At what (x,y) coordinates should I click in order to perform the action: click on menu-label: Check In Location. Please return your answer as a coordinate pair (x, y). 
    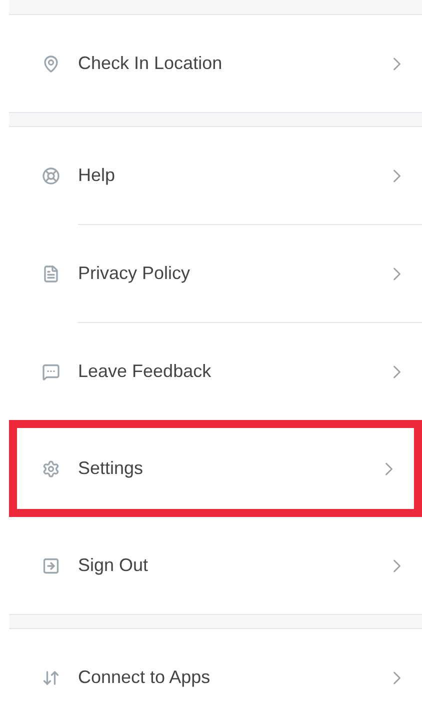
    Looking at the image, I should click on (151, 63).